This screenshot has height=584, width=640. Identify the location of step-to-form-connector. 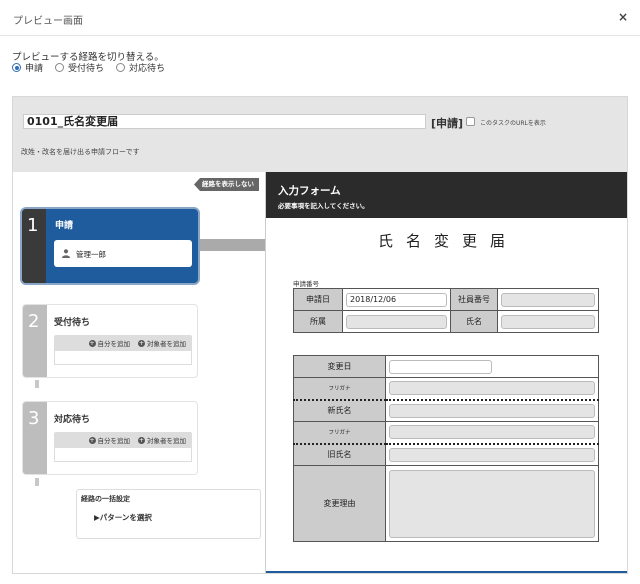
(233, 245).